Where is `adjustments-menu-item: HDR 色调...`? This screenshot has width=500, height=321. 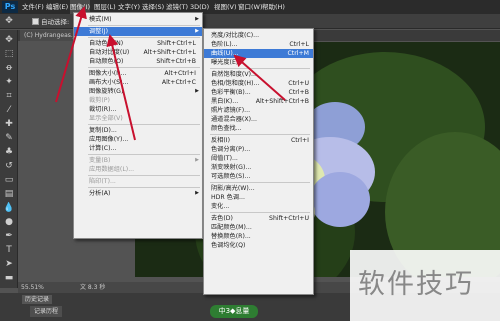
adjustments-menu-item: HDR 色调... is located at coordinates (258, 197).